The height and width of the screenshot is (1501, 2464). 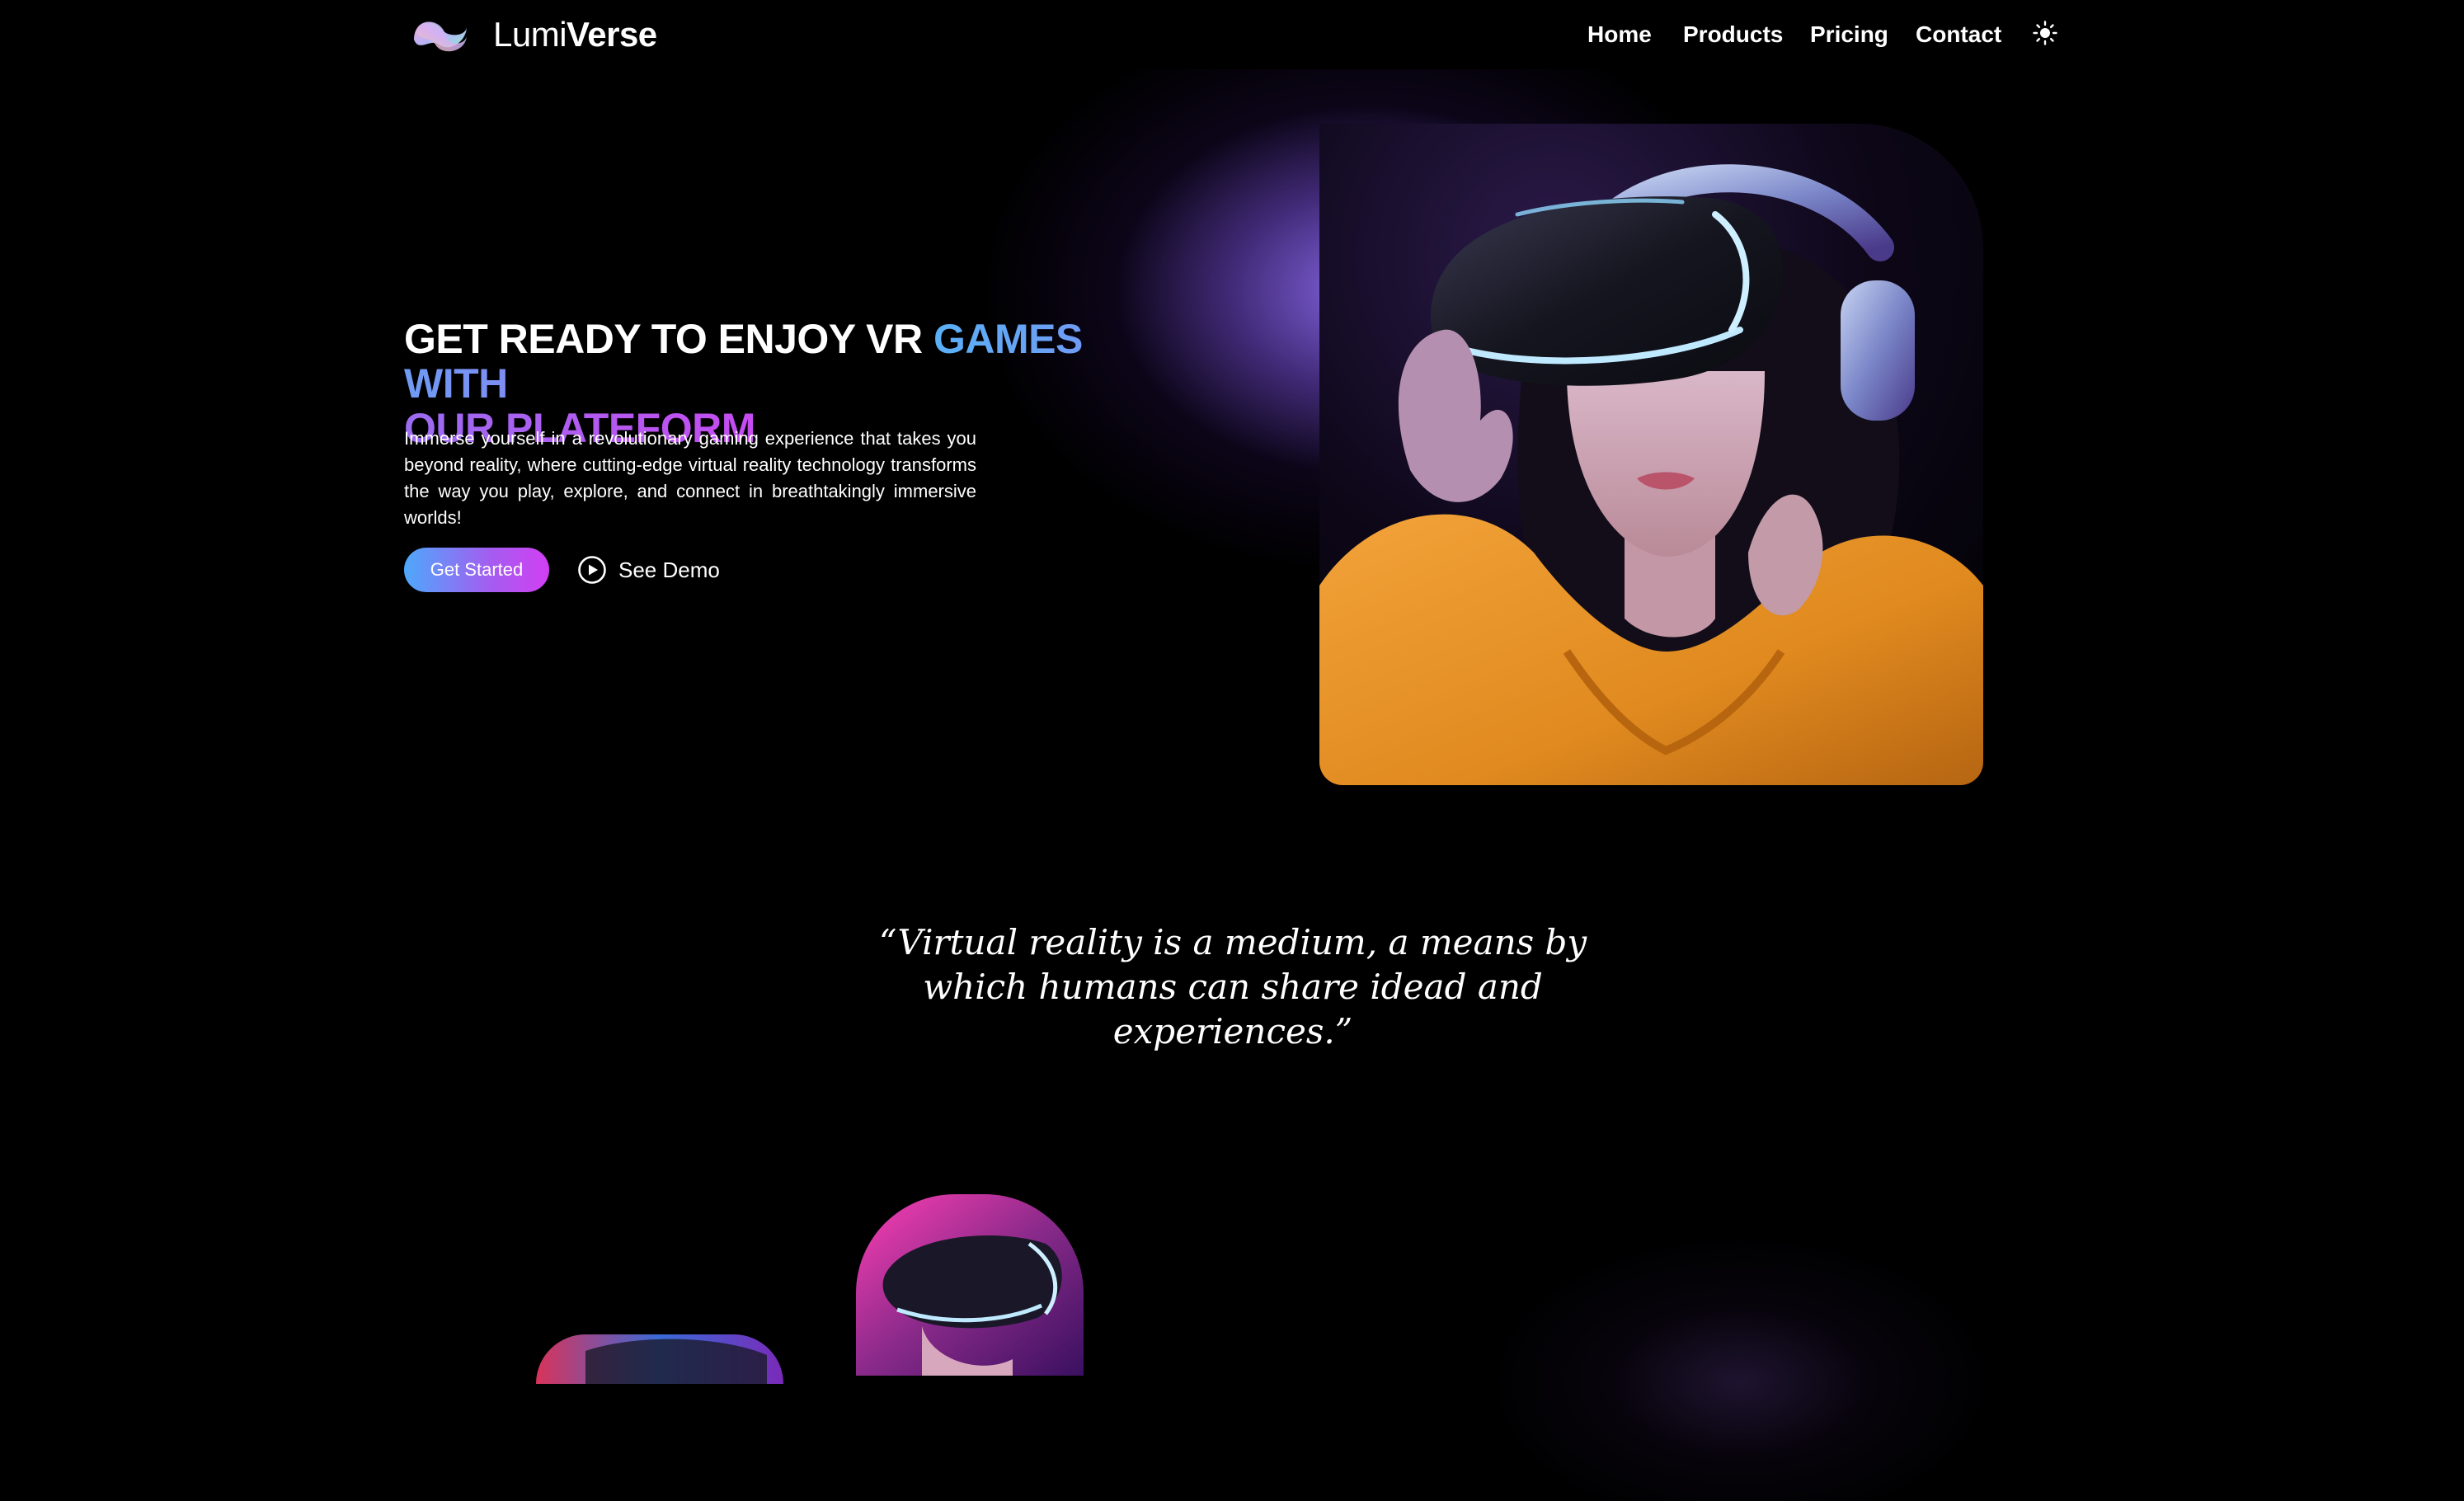 What do you see at coordinates (669, 570) in the screenshot?
I see `see-demo-label: See Demo` at bounding box center [669, 570].